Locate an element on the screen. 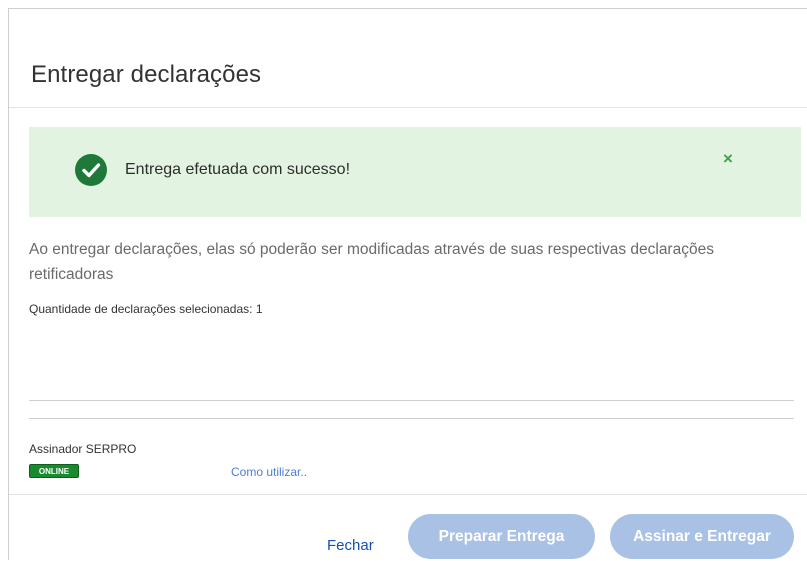  dialog-title: Entregar declarações is located at coordinates (146, 74).